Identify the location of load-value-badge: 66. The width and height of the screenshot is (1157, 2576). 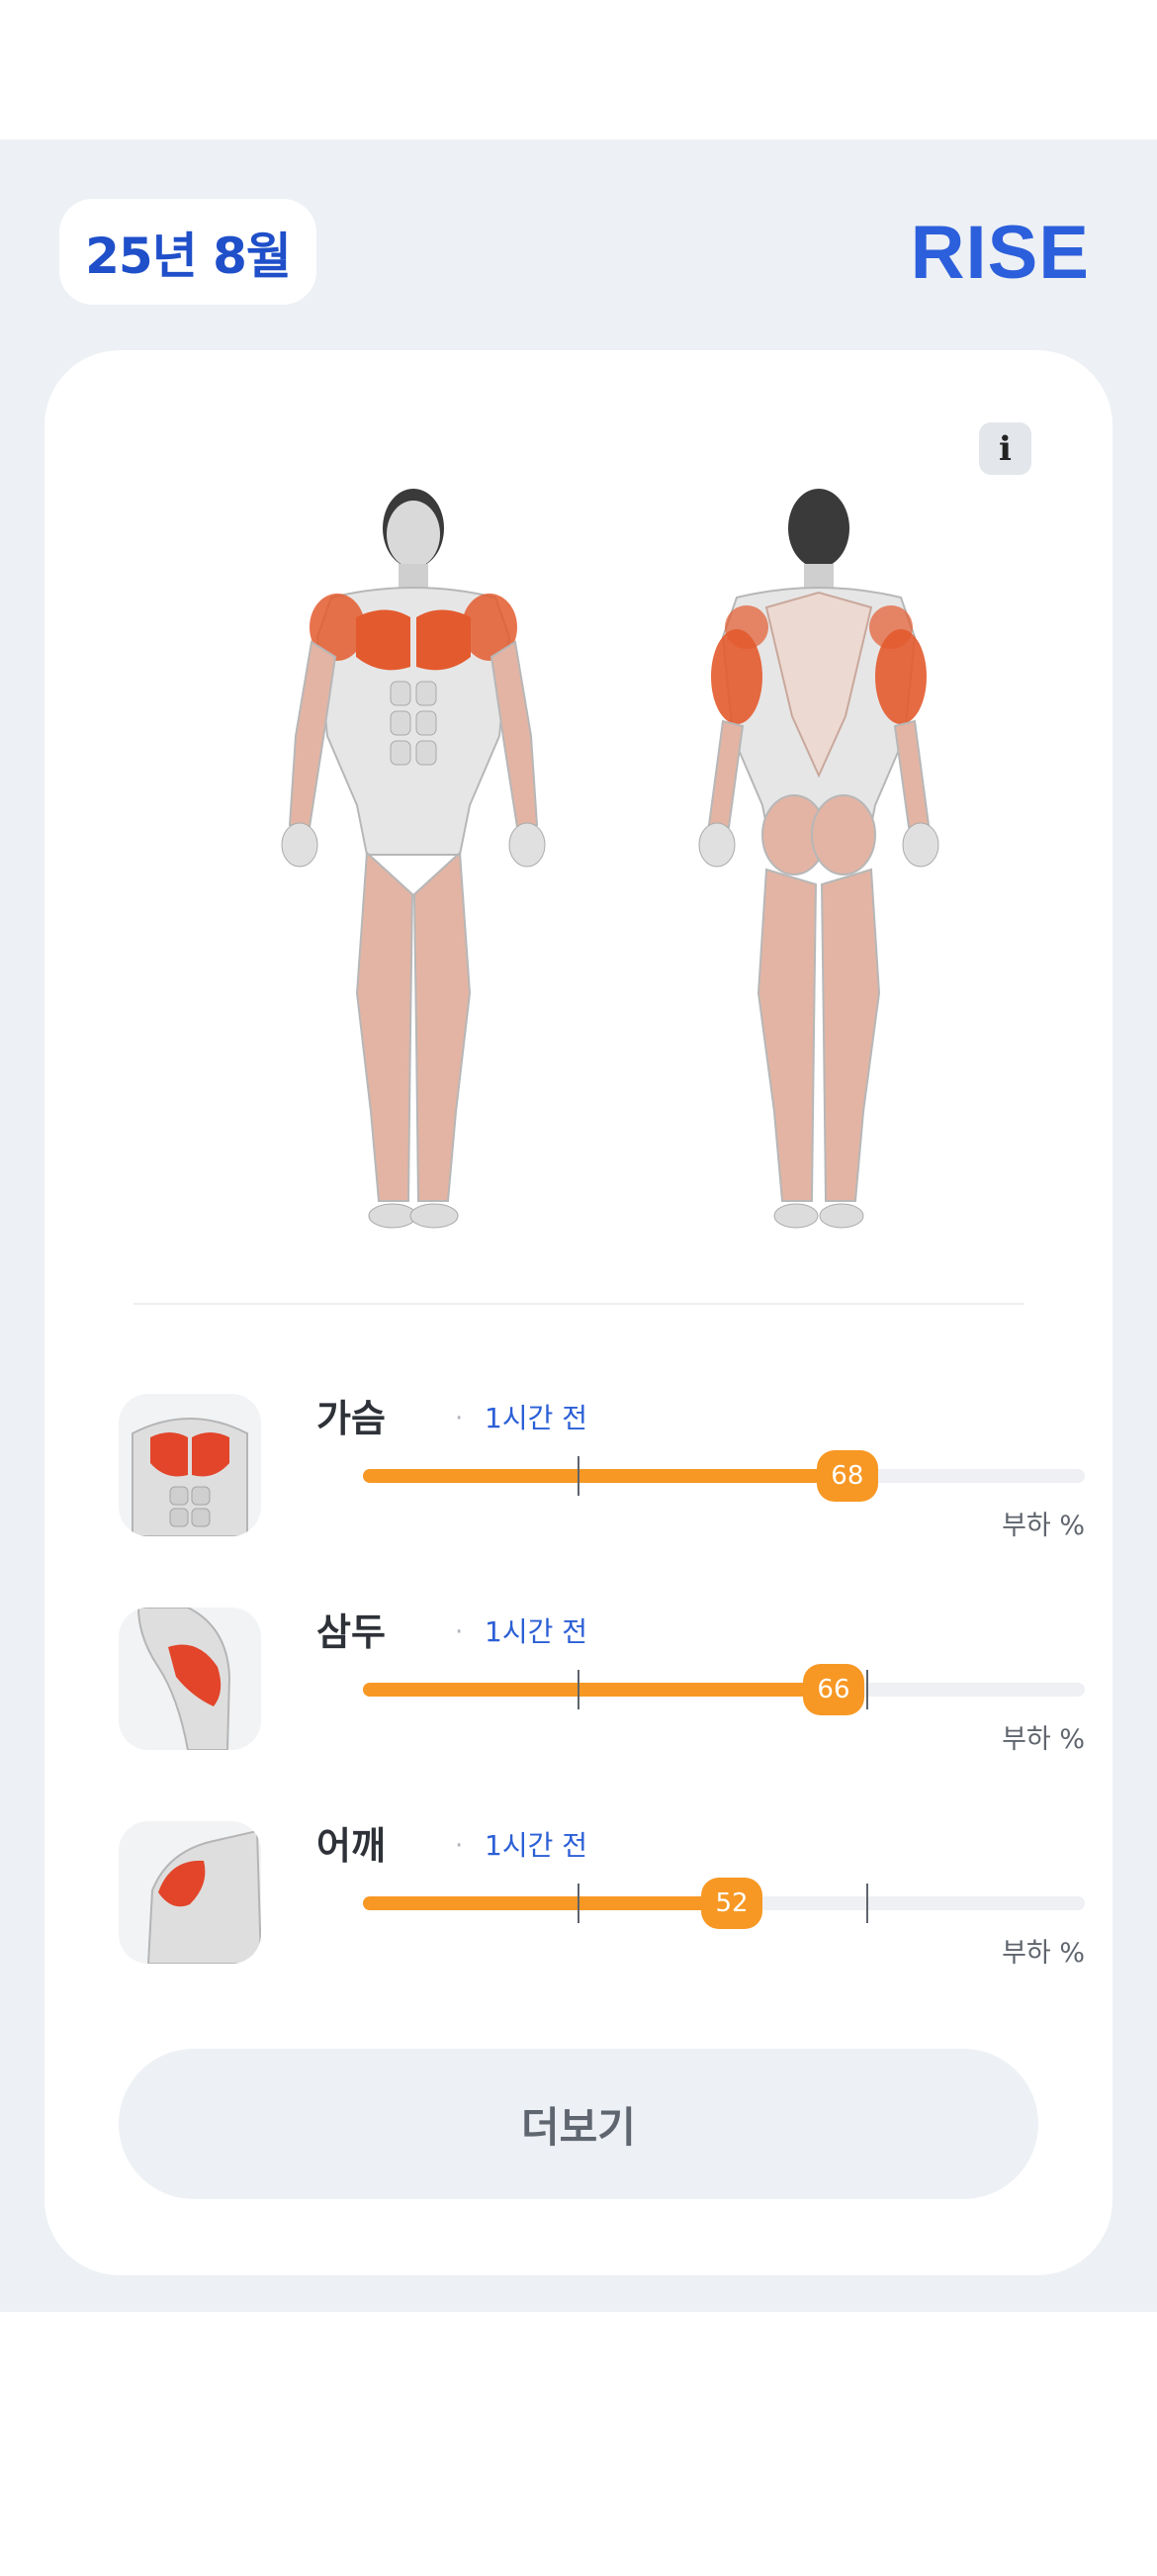
(833, 1690).